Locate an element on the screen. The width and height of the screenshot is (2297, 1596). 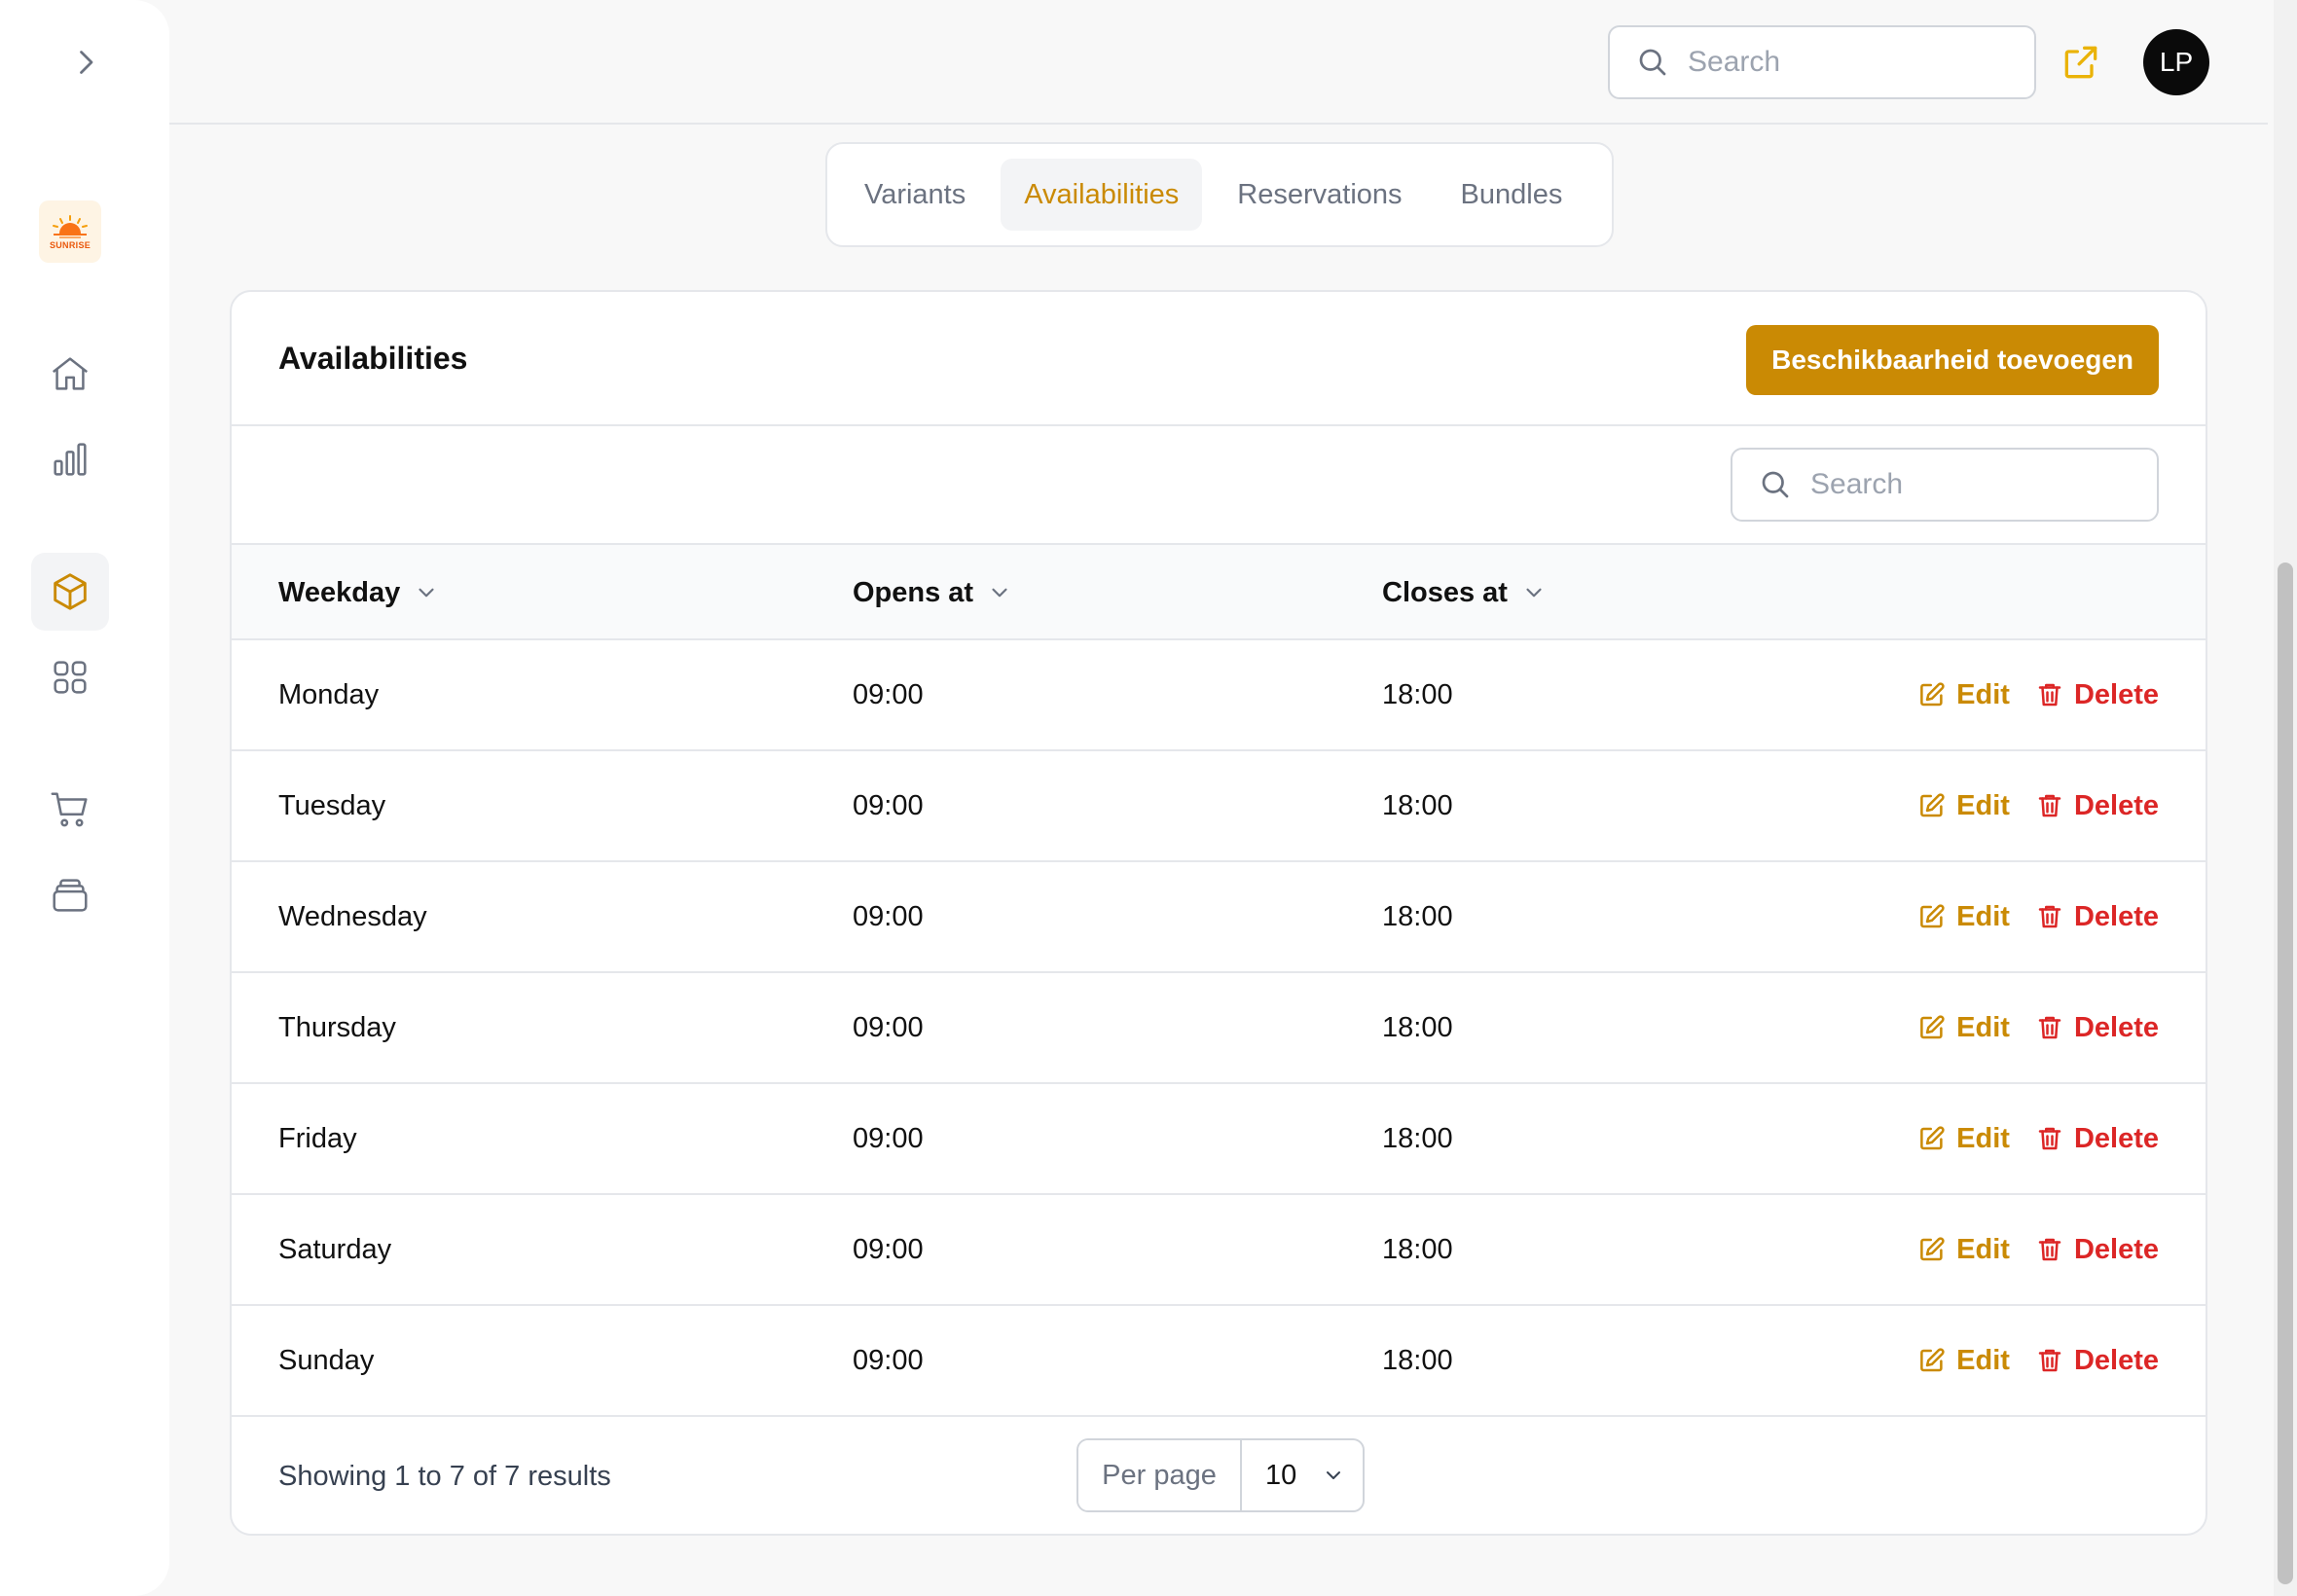
global-search is located at coordinates (1822, 62).